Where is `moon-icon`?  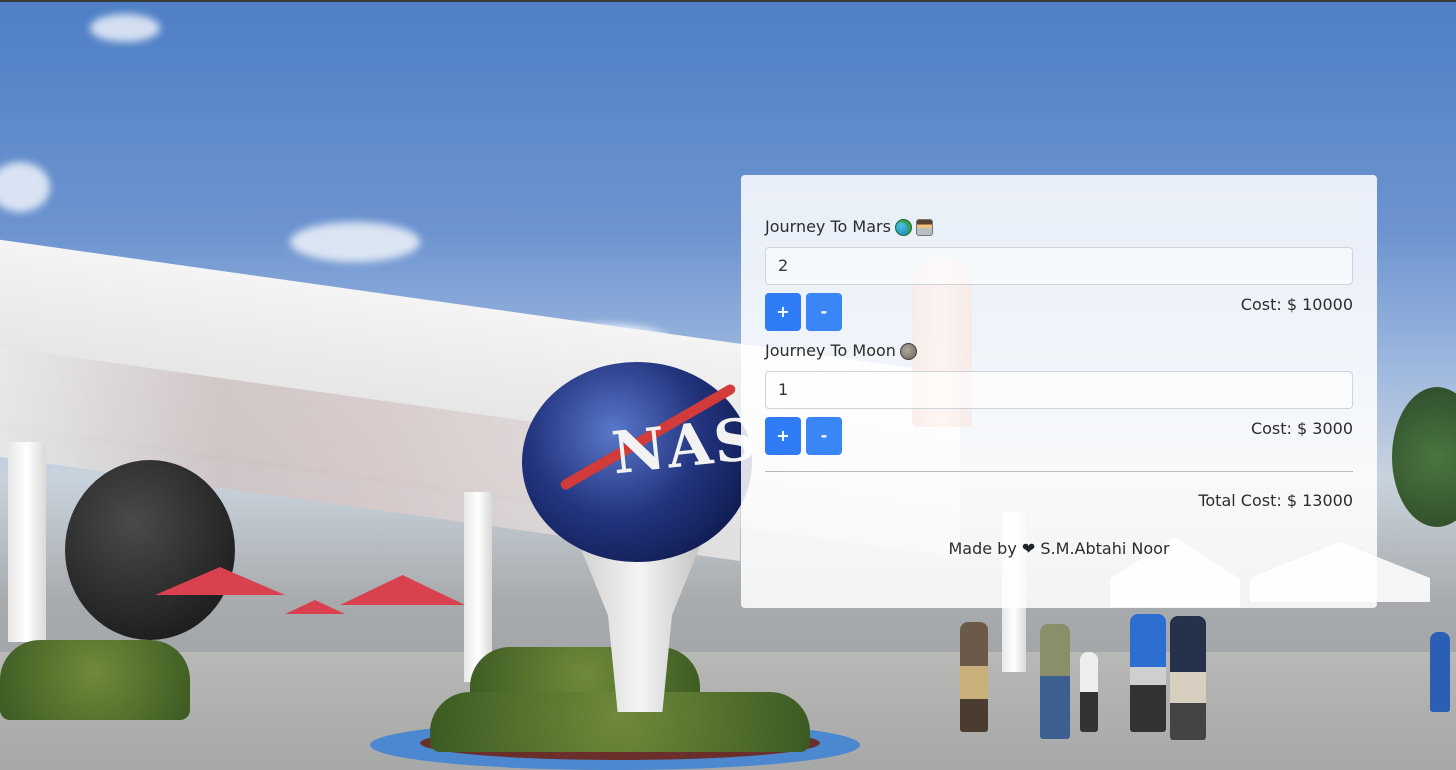
moon-icon is located at coordinates (908, 351).